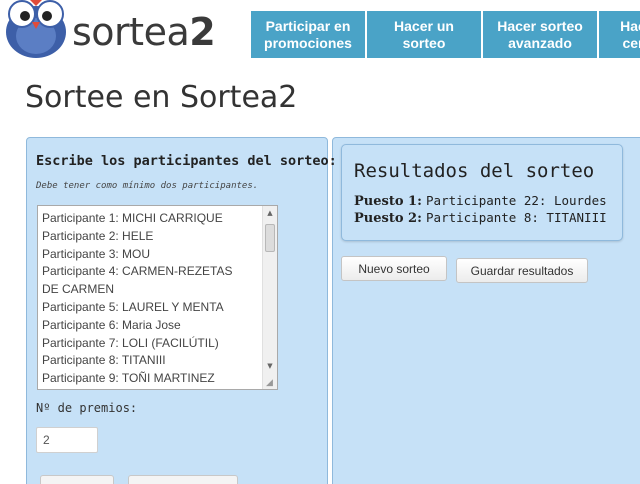 The height and width of the screenshot is (484, 640). I want to click on scrollbar-thumb, so click(270, 238).